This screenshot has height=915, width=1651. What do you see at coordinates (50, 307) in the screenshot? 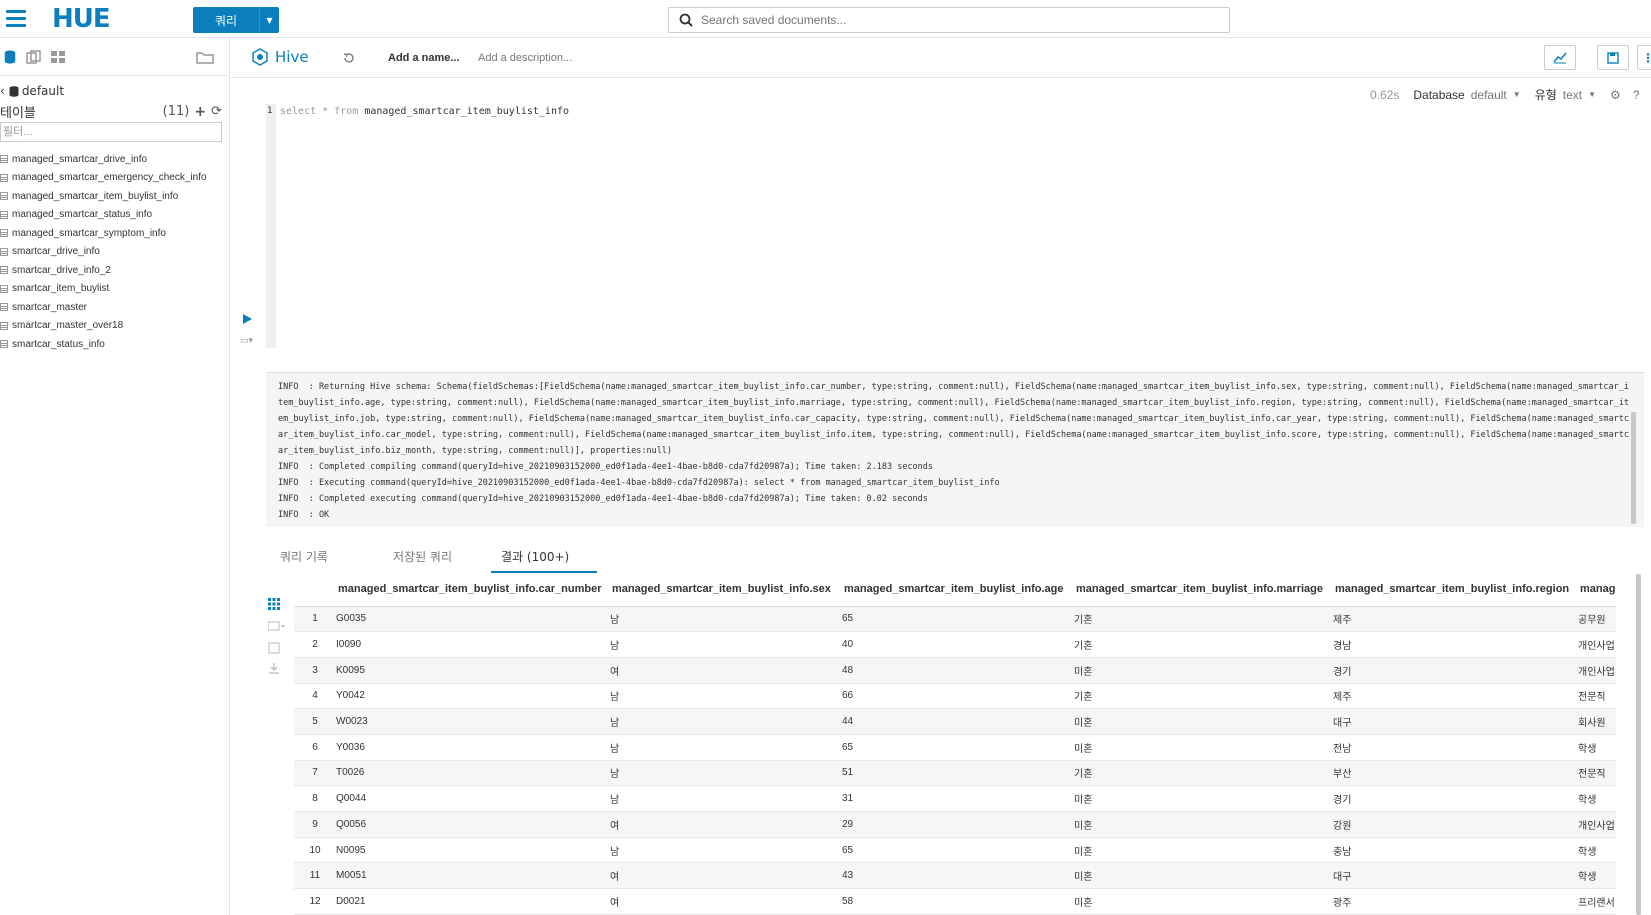
I see `table-name: smartcar_master` at bounding box center [50, 307].